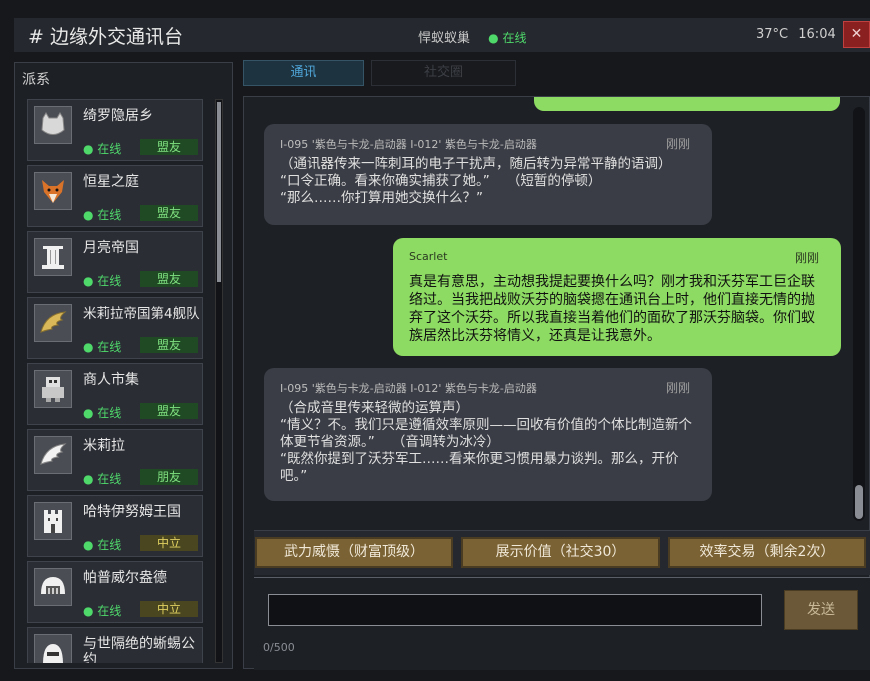  I want to click on action-bar: 武力威慑（财富顶级） 展示价值（社交30） 效率交易（剩余2次）, so click(562, 552).